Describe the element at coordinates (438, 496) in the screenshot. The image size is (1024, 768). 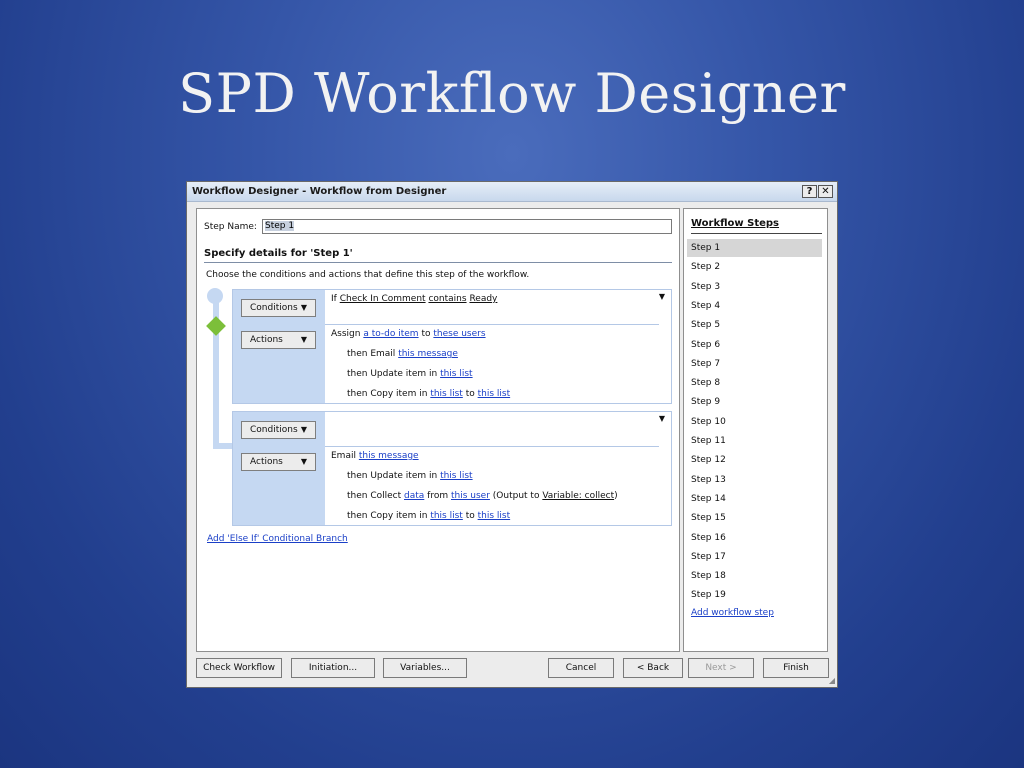
I see `action-text: from` at that location.